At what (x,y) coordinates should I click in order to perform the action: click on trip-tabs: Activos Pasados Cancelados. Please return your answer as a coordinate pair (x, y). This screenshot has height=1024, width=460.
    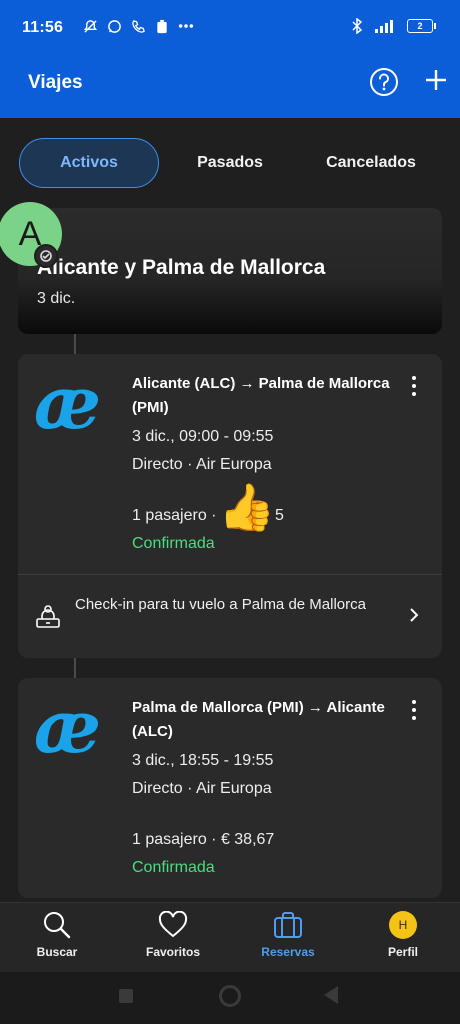
    Looking at the image, I should click on (230, 163).